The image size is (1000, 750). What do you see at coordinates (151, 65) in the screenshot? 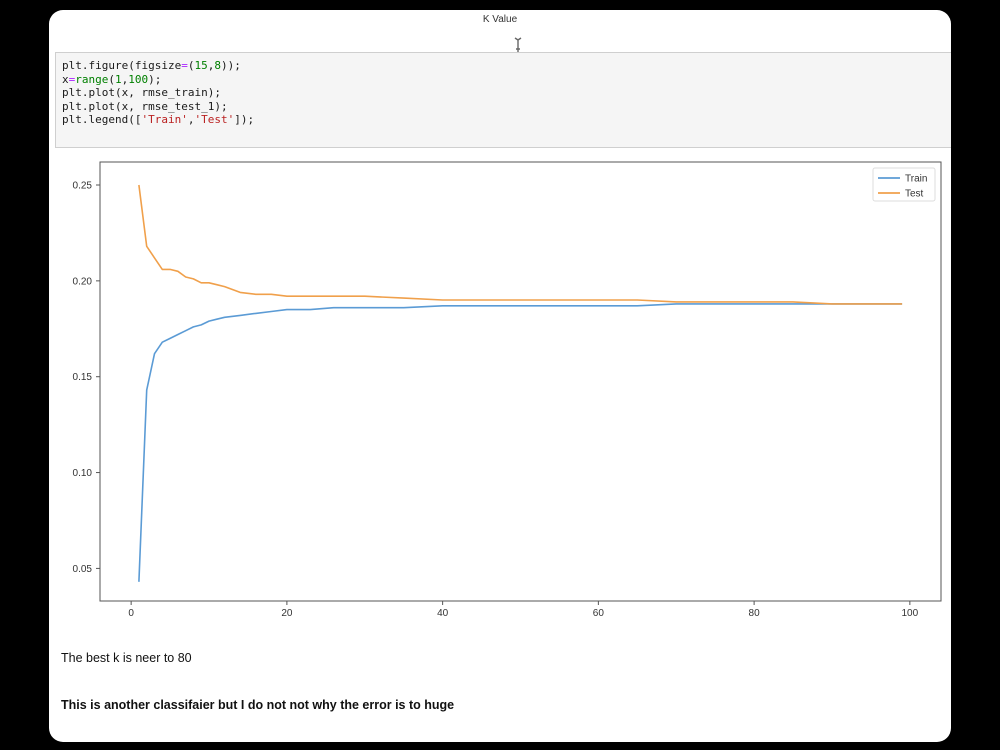
I see `code-line: plt.figure(figsize=(15,8));` at bounding box center [151, 65].